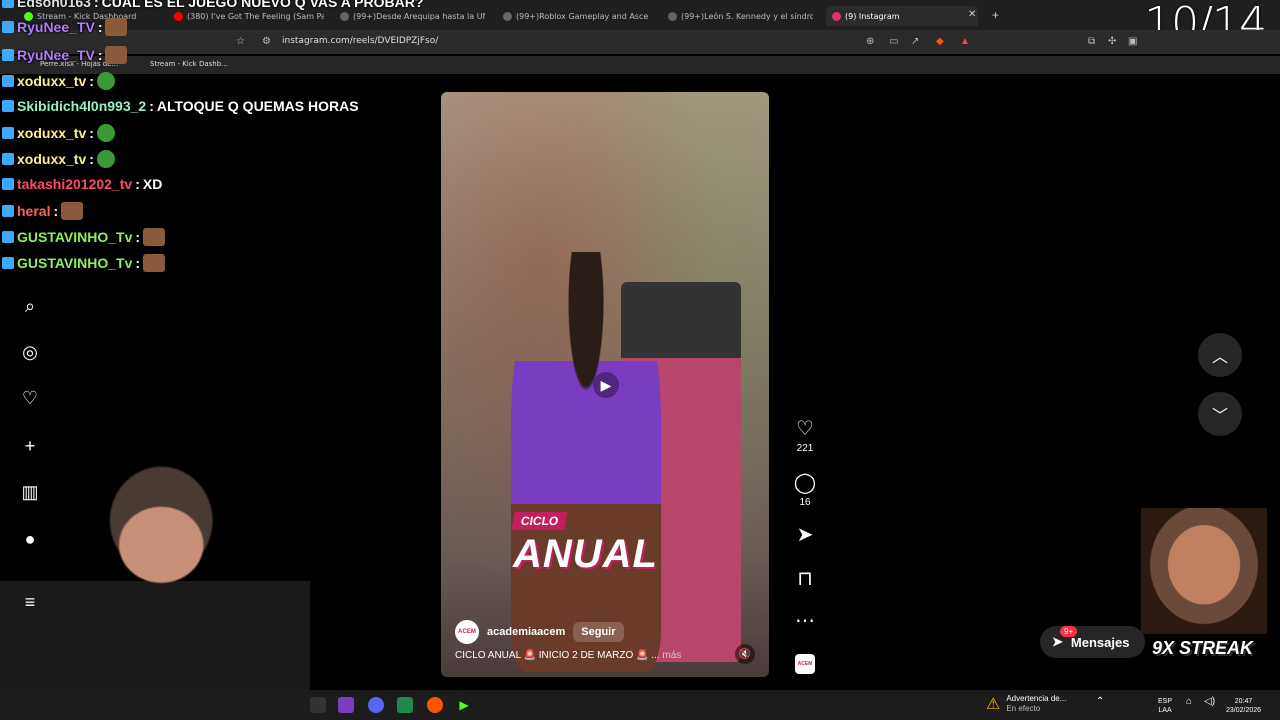 The height and width of the screenshot is (720, 1280). Describe the element at coordinates (257, 106) in the screenshot. I see `chat-text: ALTOQUE Q QUEMAS HORAS` at that location.